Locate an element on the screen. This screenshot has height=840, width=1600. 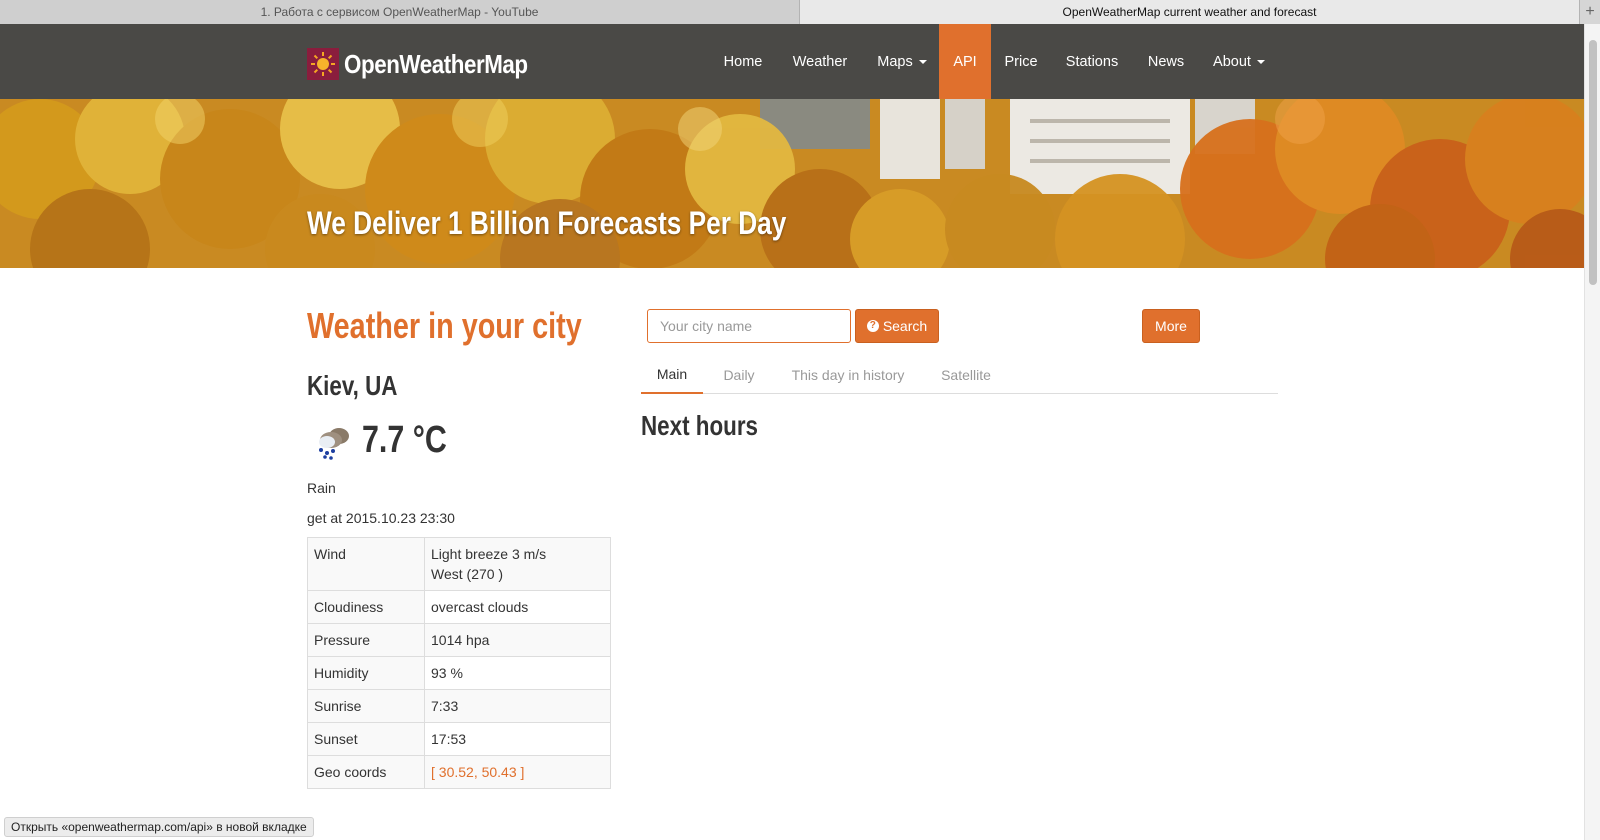
row-key: Cloudiness is located at coordinates (366, 607).